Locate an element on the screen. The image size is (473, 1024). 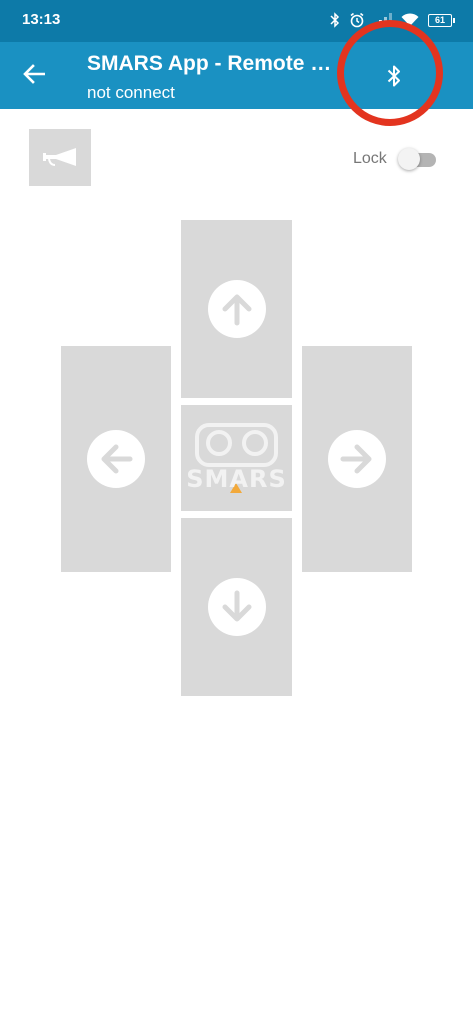
backward-button is located at coordinates (236, 607).